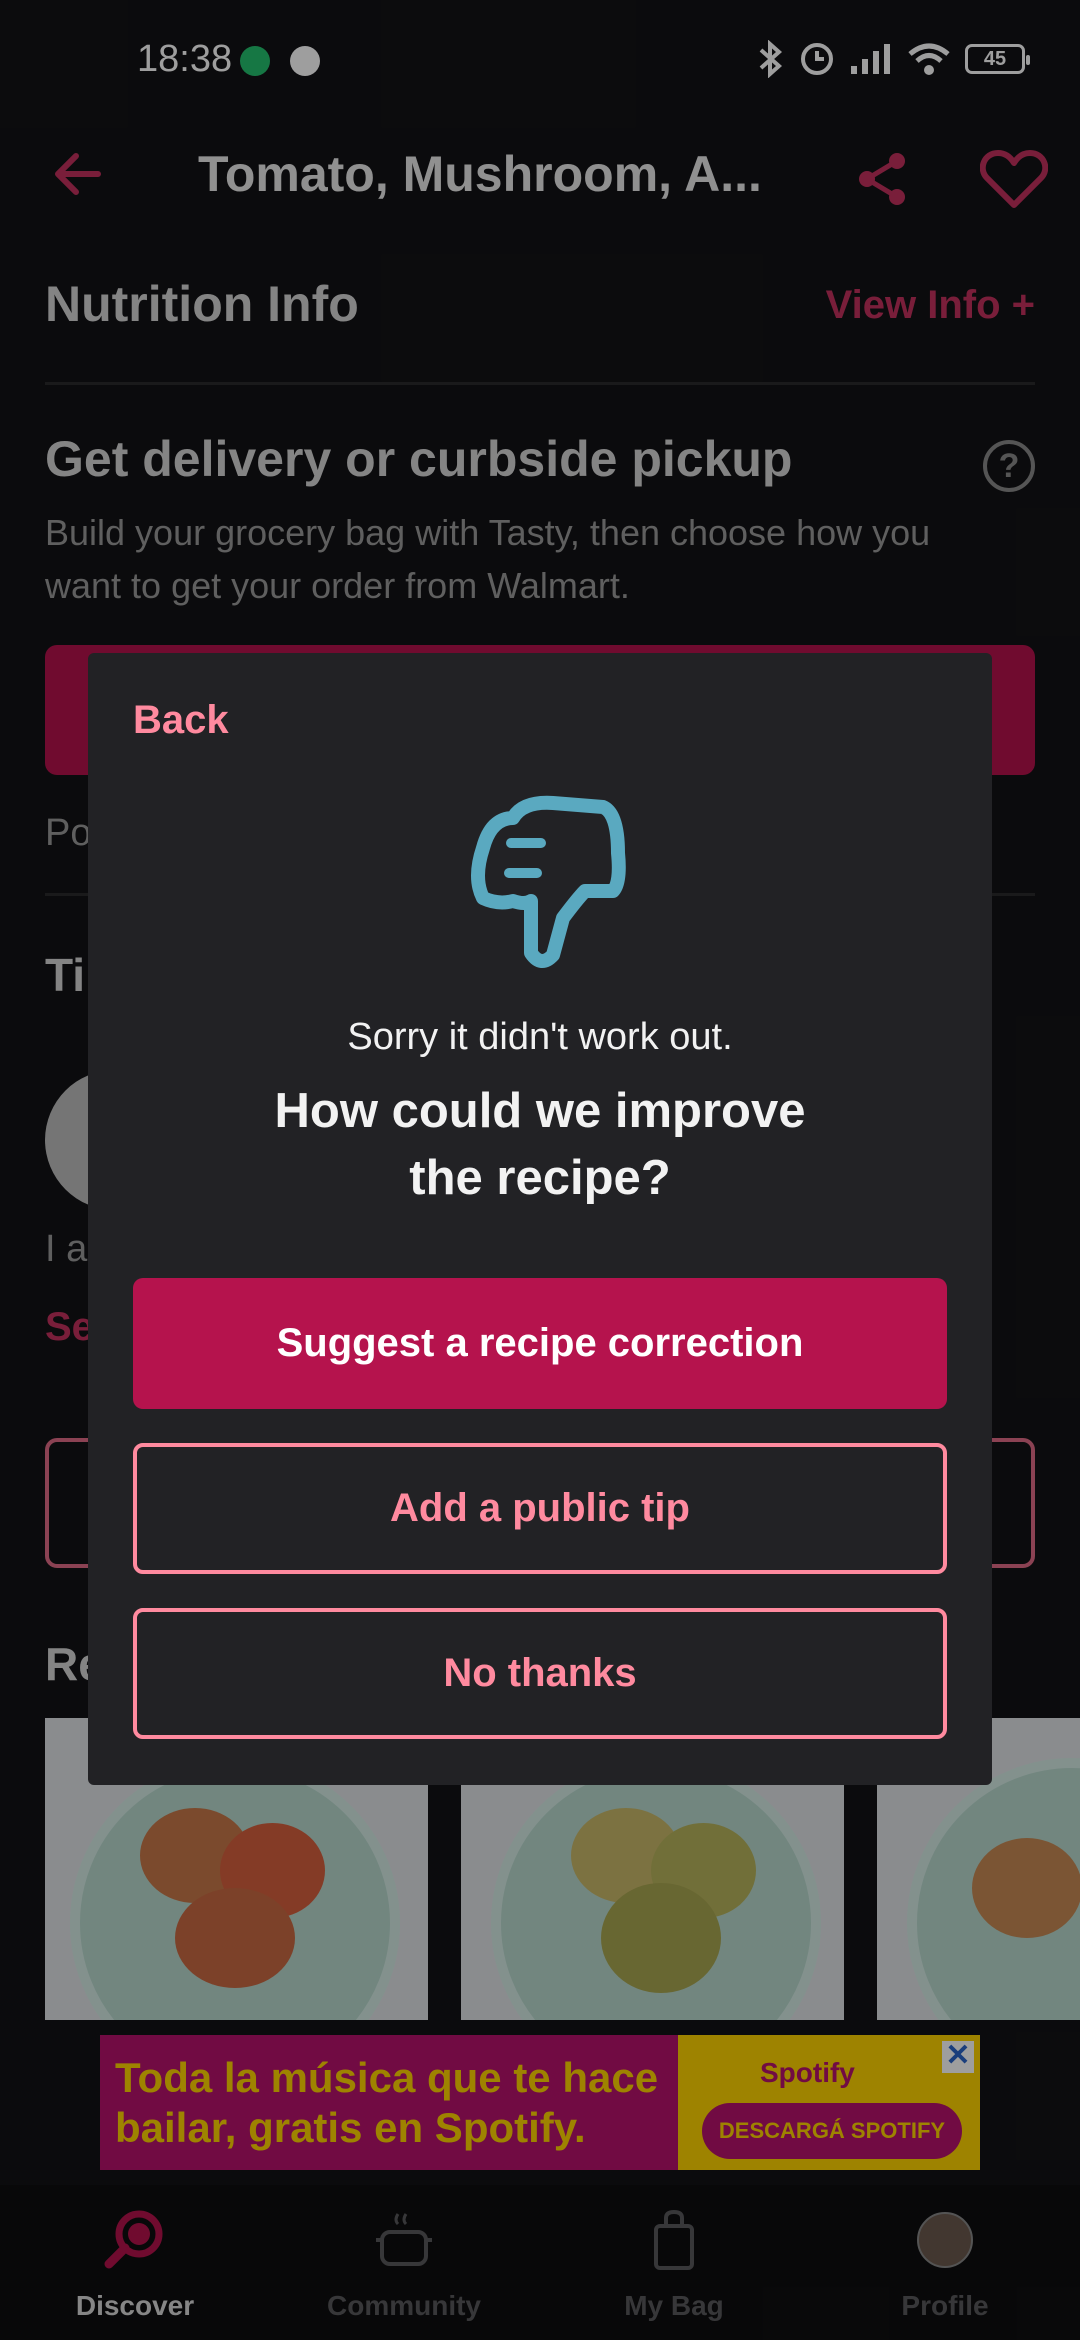 The height and width of the screenshot is (2340, 1080). Describe the element at coordinates (540, 1508) in the screenshot. I see `add-public-tip-button: Add a public tip` at that location.